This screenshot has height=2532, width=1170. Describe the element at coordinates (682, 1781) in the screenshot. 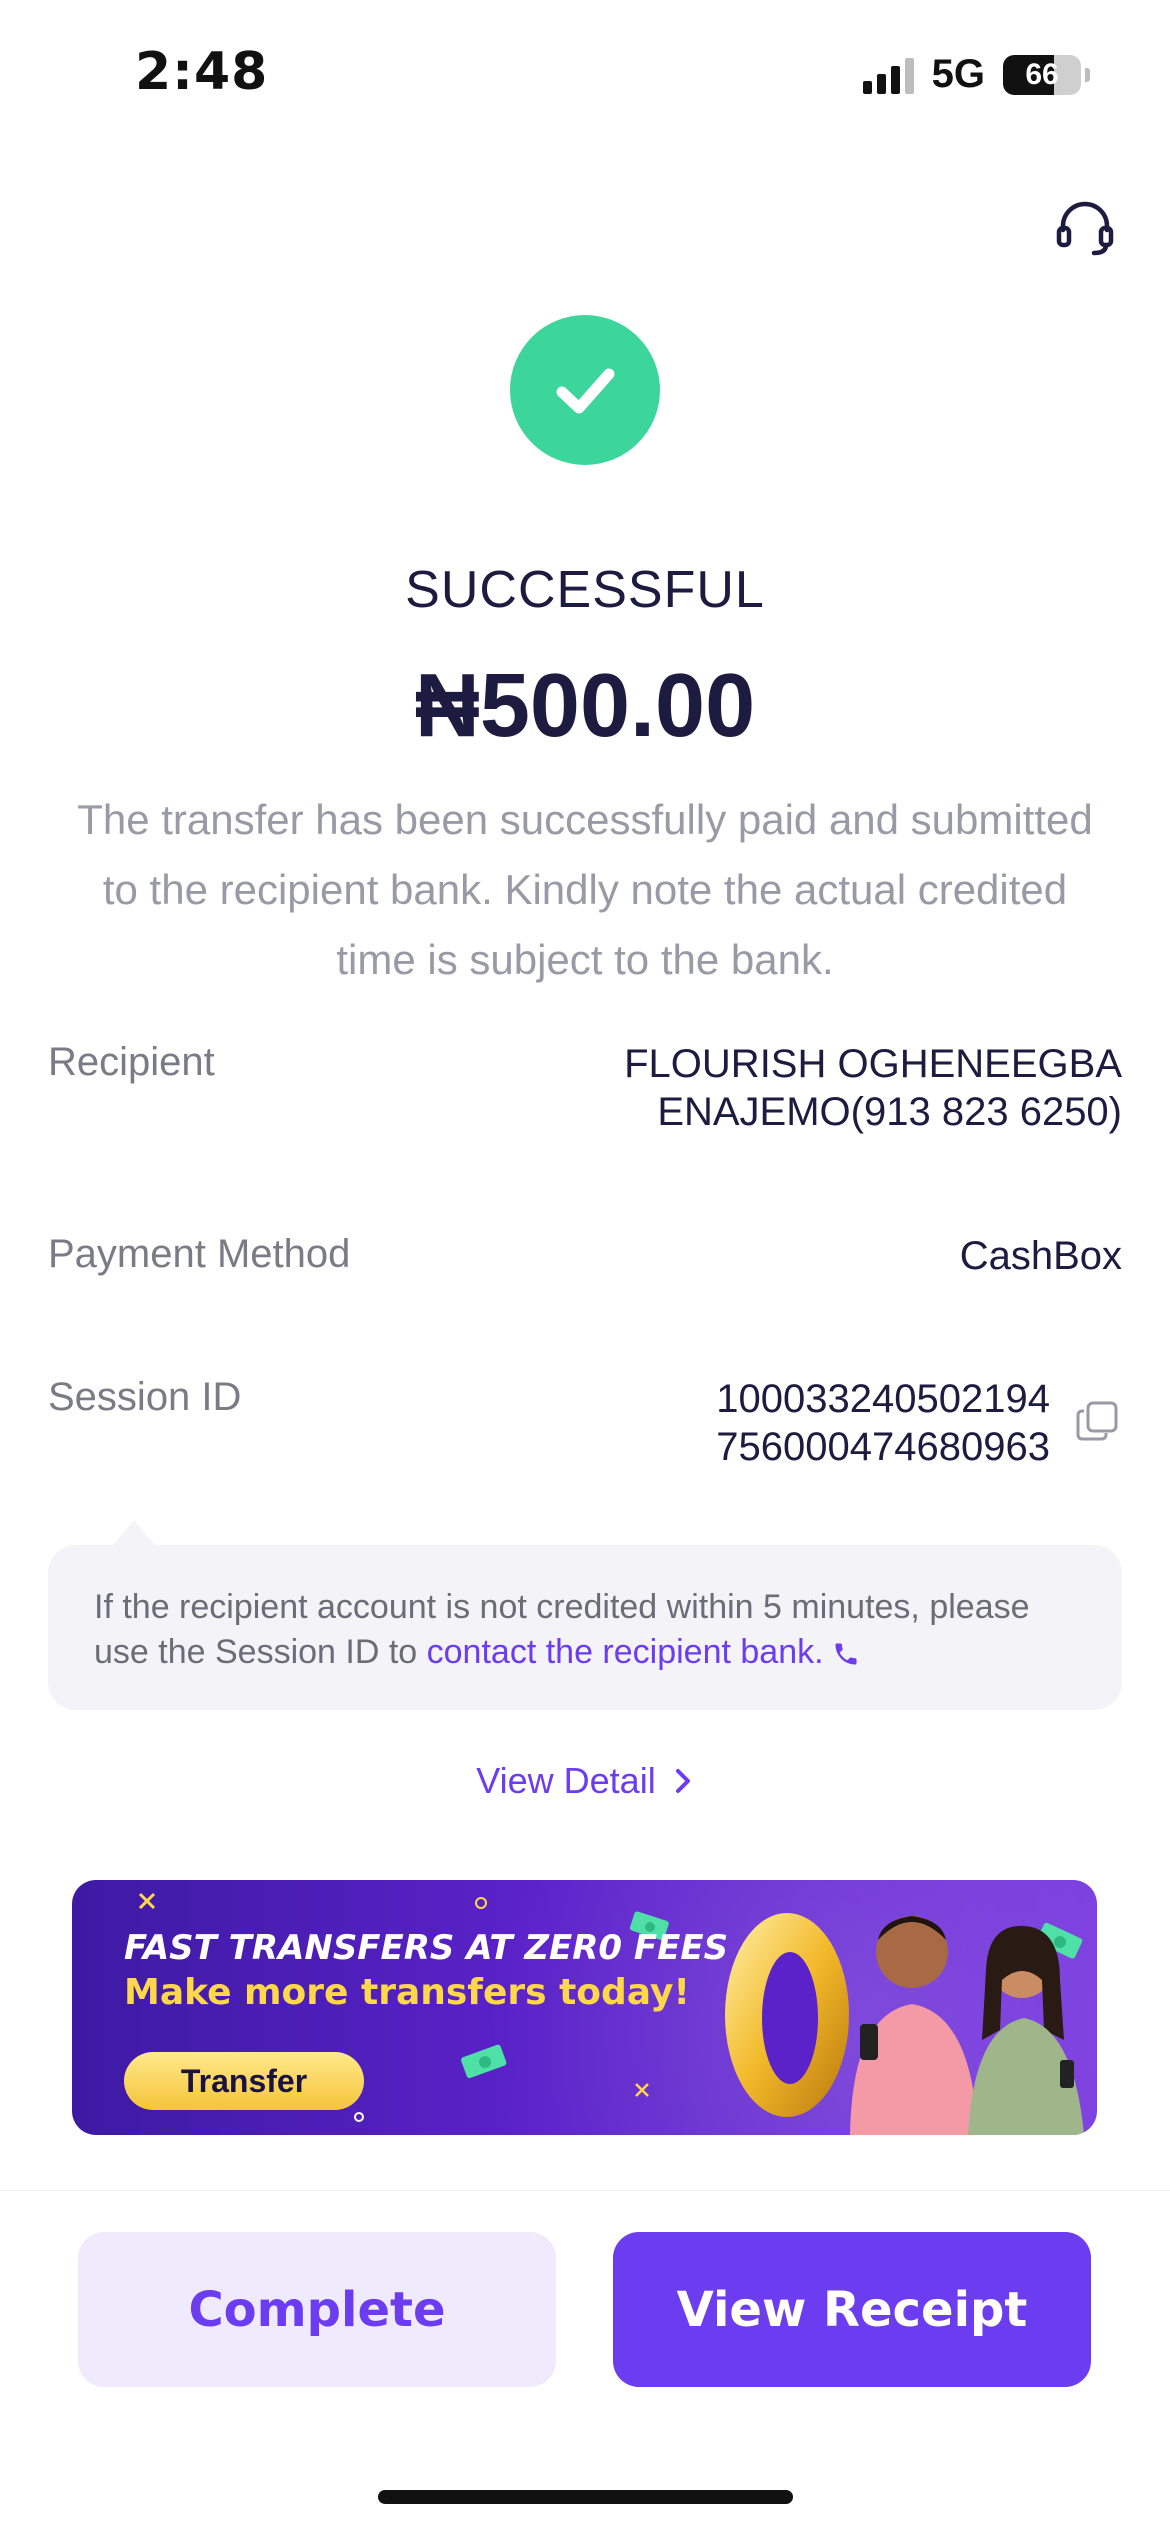

I see `chevron-right-icon` at that location.